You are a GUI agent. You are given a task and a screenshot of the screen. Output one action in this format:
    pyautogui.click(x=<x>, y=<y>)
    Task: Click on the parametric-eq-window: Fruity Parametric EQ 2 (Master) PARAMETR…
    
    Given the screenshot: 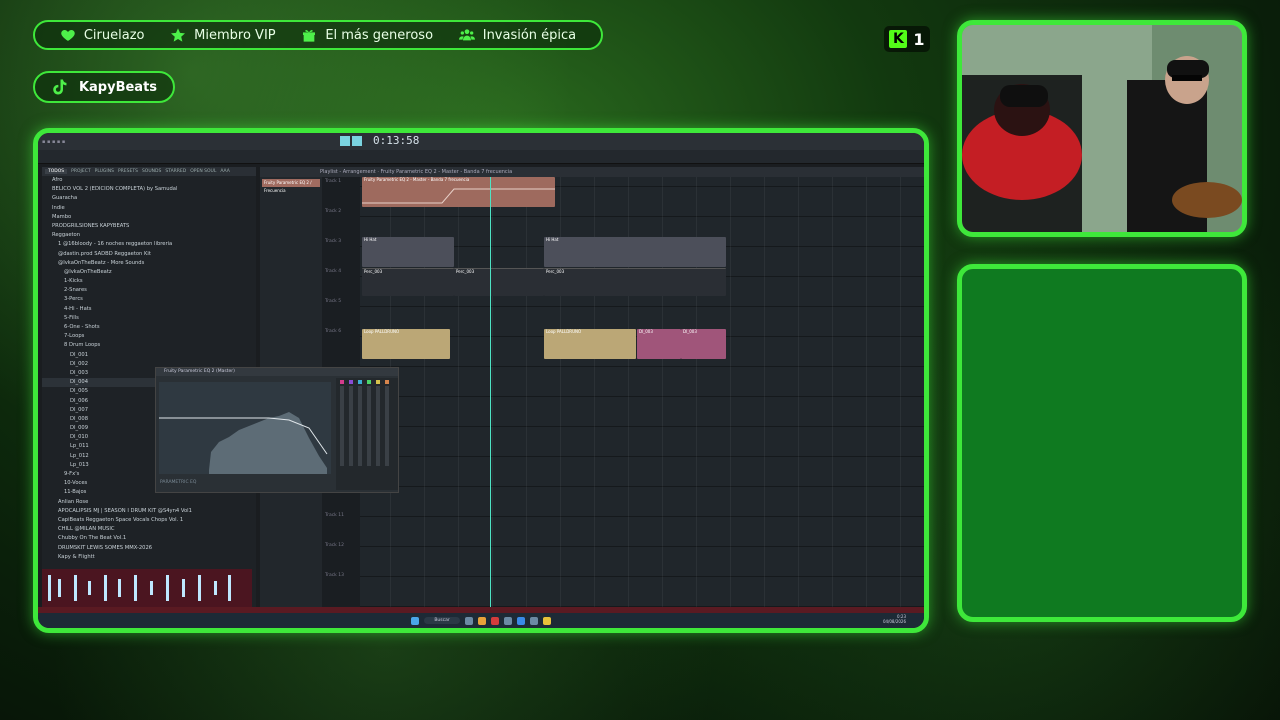 What is the action you would take?
    pyautogui.click(x=277, y=430)
    